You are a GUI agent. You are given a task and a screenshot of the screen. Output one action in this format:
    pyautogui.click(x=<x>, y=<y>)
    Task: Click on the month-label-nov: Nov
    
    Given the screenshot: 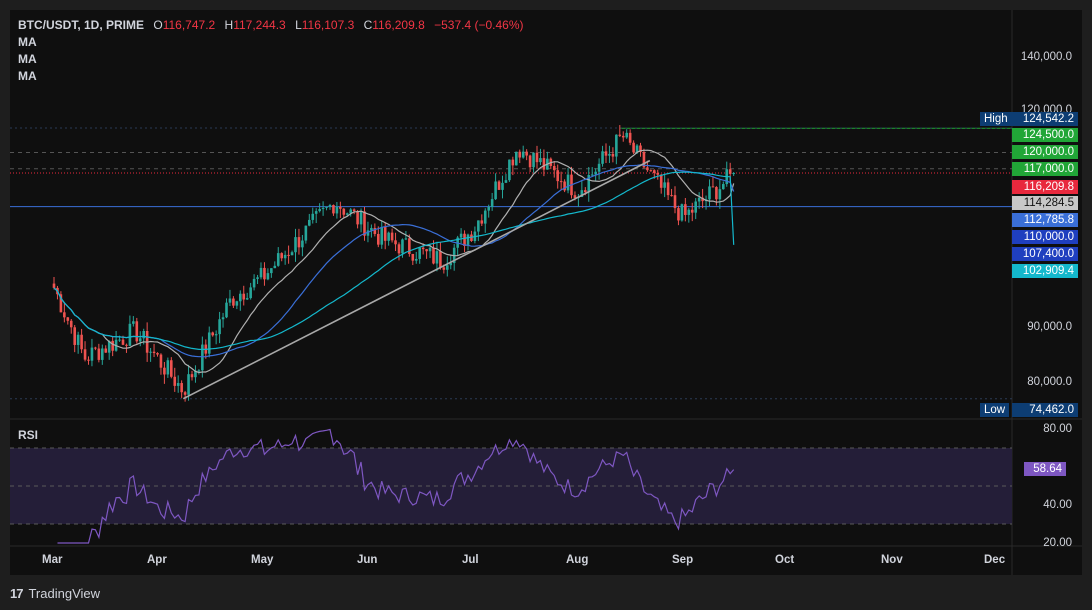 What is the action you would take?
    pyautogui.click(x=892, y=560)
    